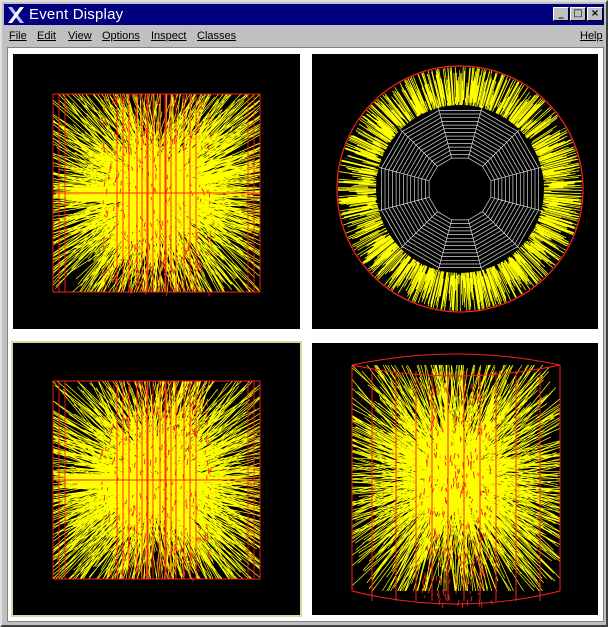 The height and width of the screenshot is (627, 608). What do you see at coordinates (16, 15) in the screenshot?
I see `x-window-logo-icon` at bounding box center [16, 15].